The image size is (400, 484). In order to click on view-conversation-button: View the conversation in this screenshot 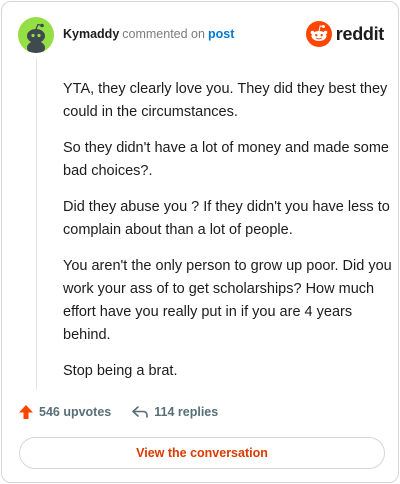, I will do `click(202, 453)`.